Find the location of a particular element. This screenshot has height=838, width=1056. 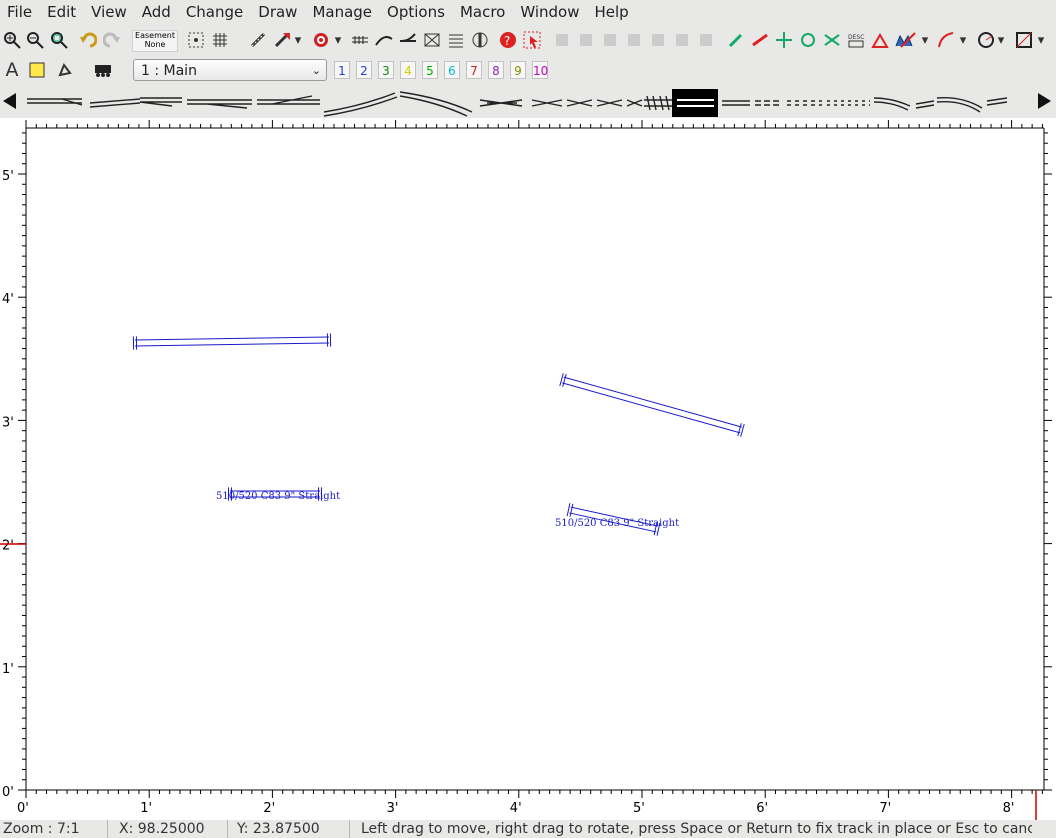

menu-help: Help is located at coordinates (612, 12).